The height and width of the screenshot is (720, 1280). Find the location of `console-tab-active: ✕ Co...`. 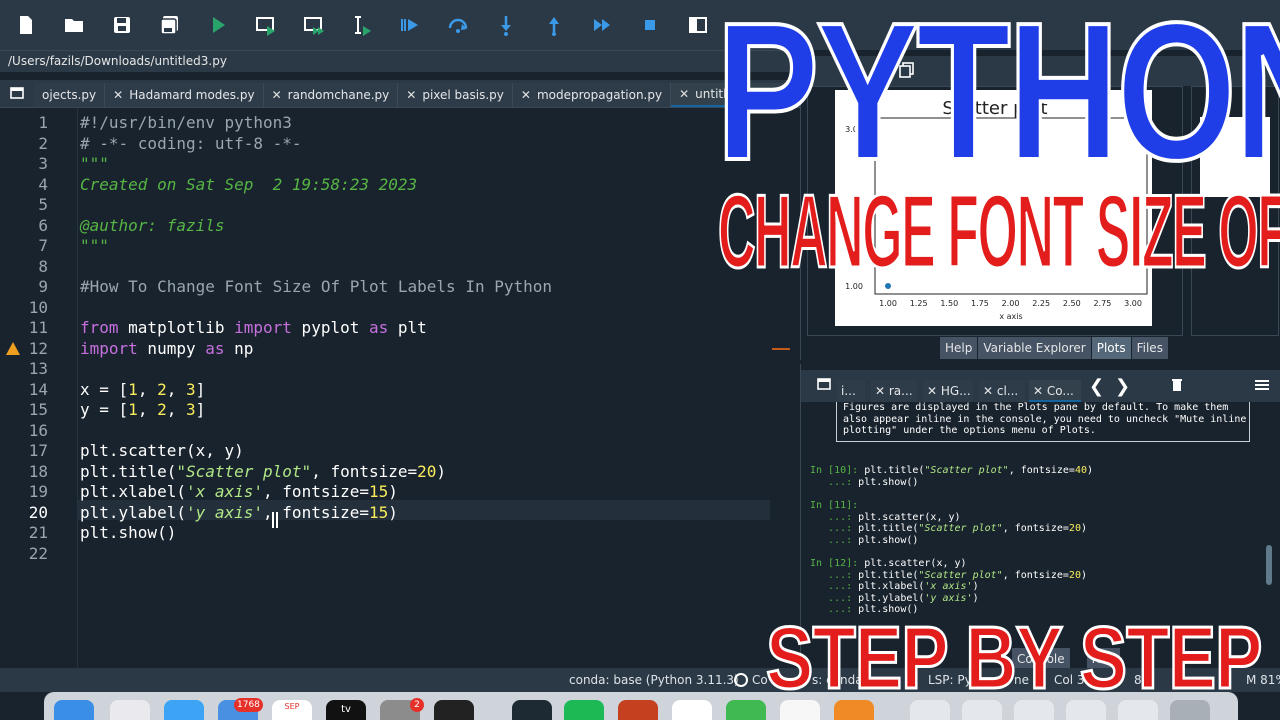

console-tab-active: ✕ Co... is located at coordinates (1055, 391).